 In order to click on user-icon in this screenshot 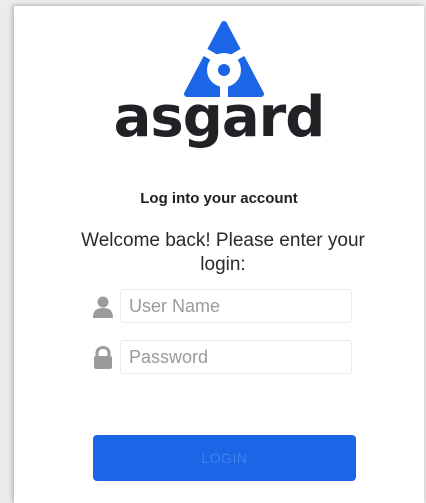, I will do `click(103, 307)`.